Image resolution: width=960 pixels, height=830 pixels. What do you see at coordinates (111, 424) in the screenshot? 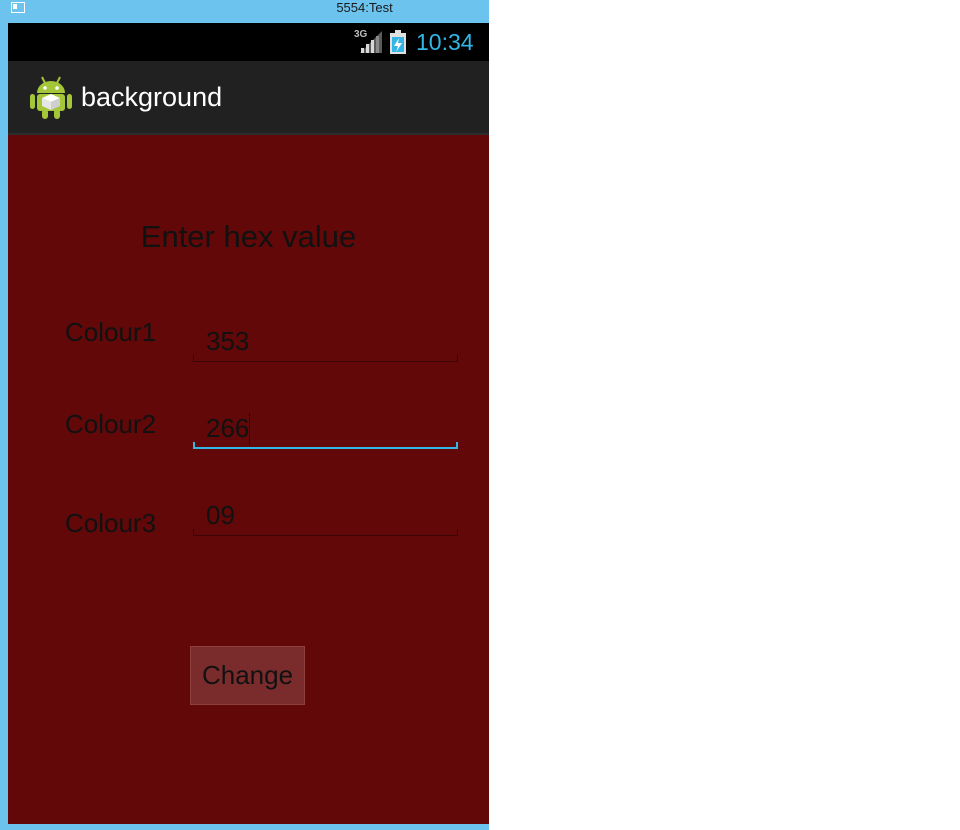
I see `colour2-label: Colour2` at bounding box center [111, 424].